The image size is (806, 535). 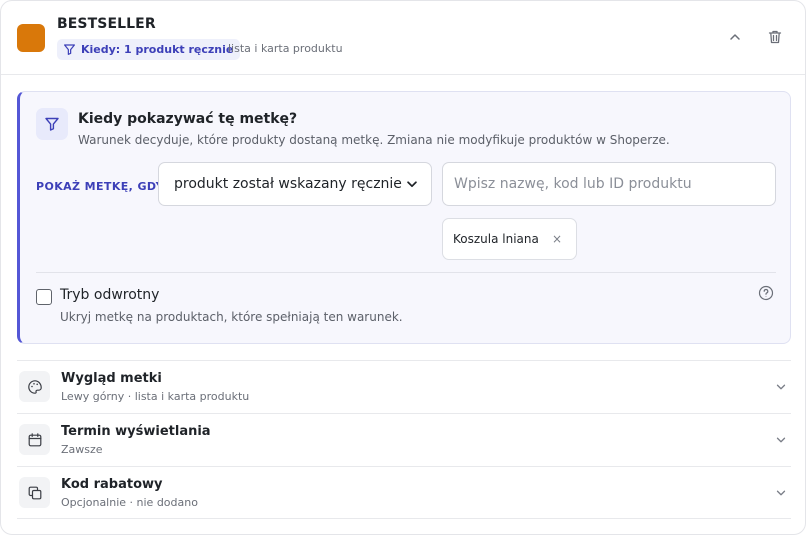 What do you see at coordinates (106, 24) in the screenshot?
I see `label-title: BESTSELLER` at bounding box center [106, 24].